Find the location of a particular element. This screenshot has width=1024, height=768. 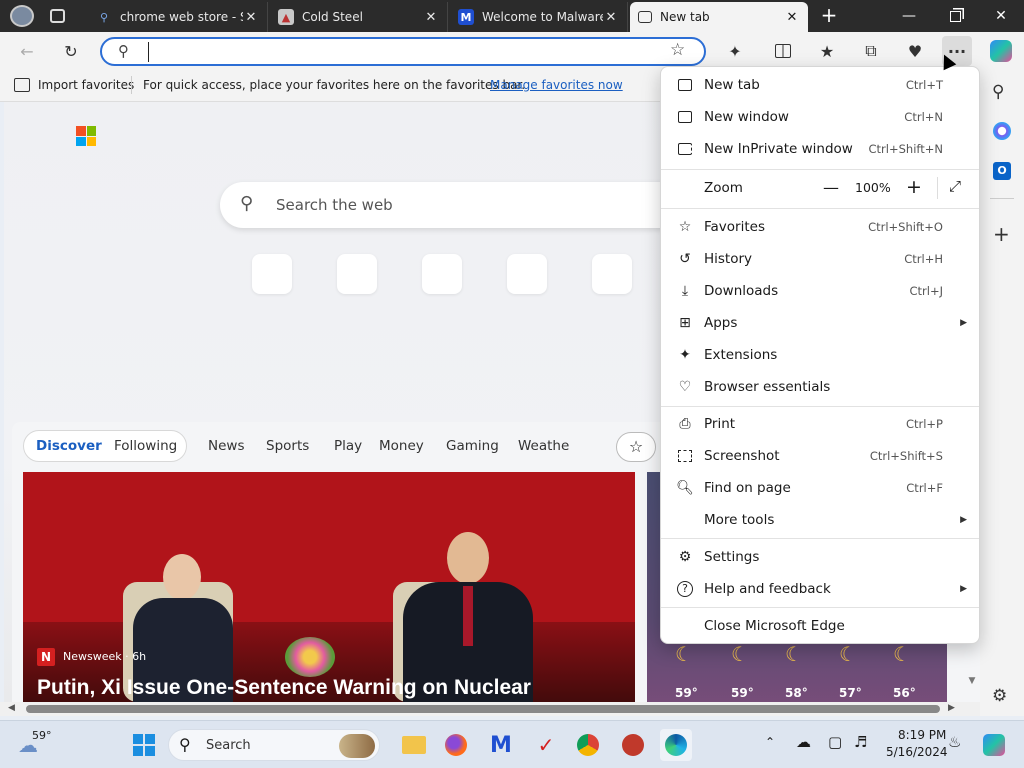

menu-item-help-and-feedback: ? Help and feedback ▶ is located at coordinates (820, 589).